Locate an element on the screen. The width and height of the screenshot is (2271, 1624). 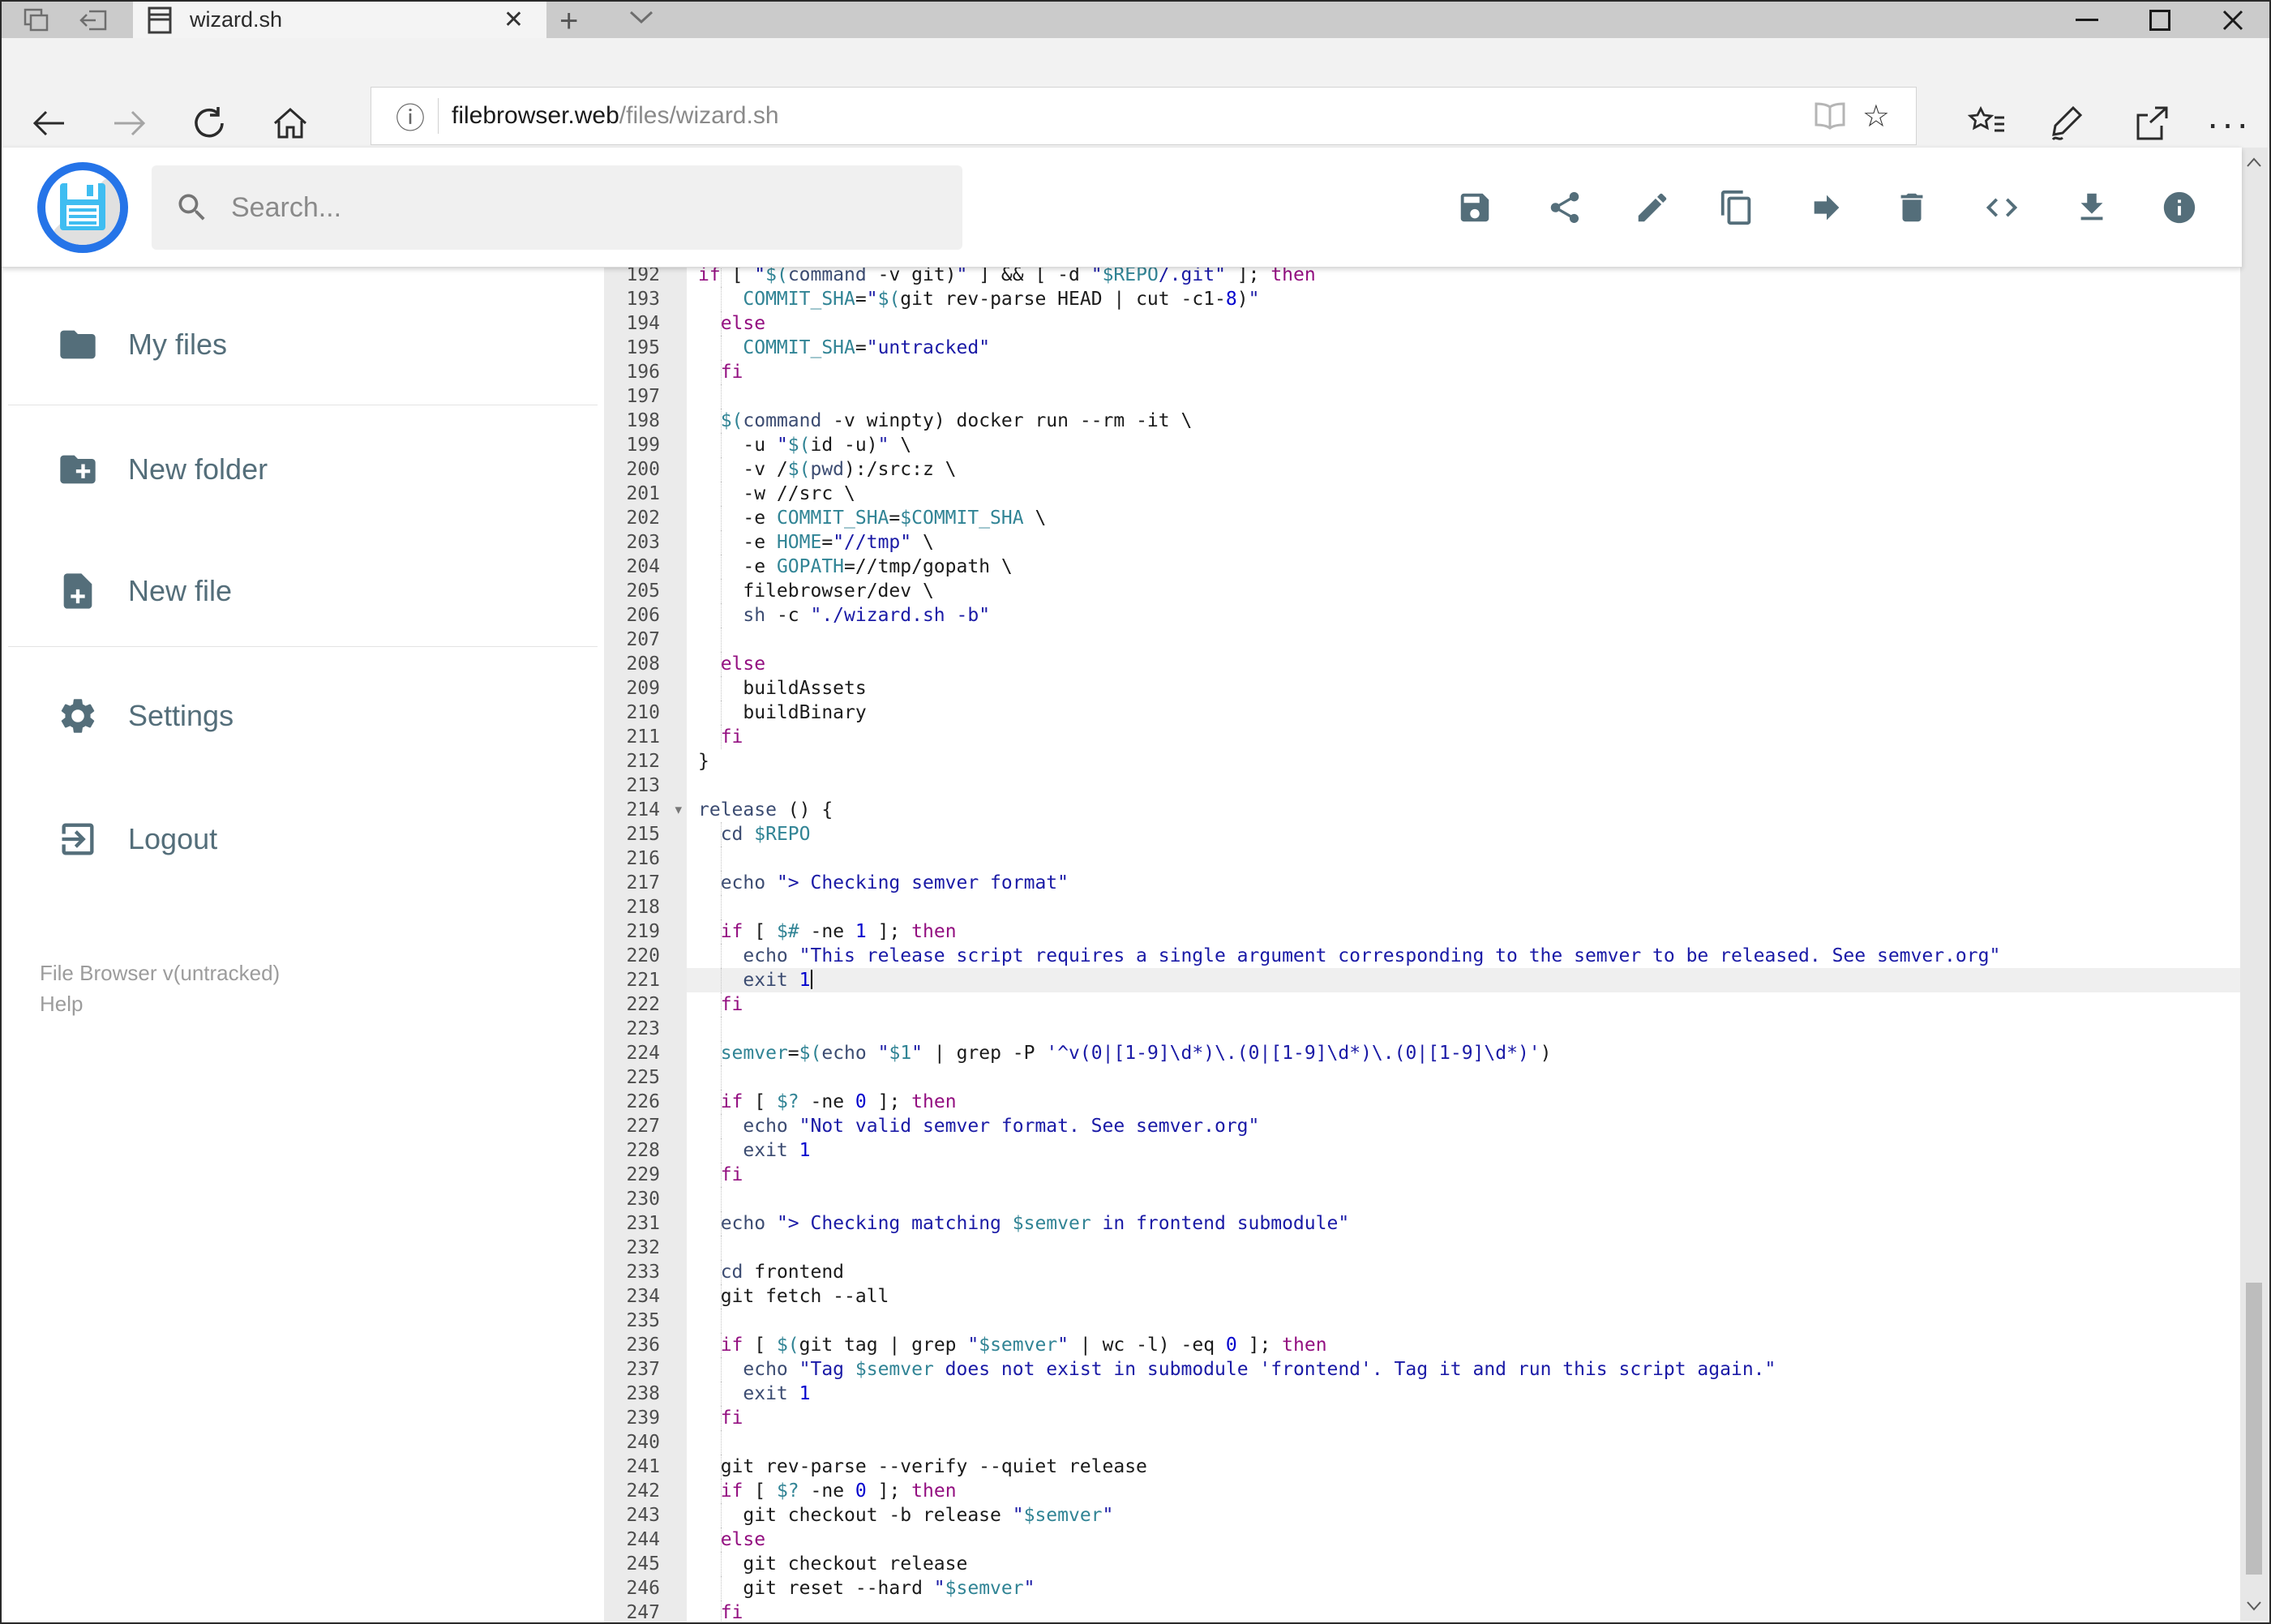
favorite-star-icon: ☆ is located at coordinates (1877, 116).